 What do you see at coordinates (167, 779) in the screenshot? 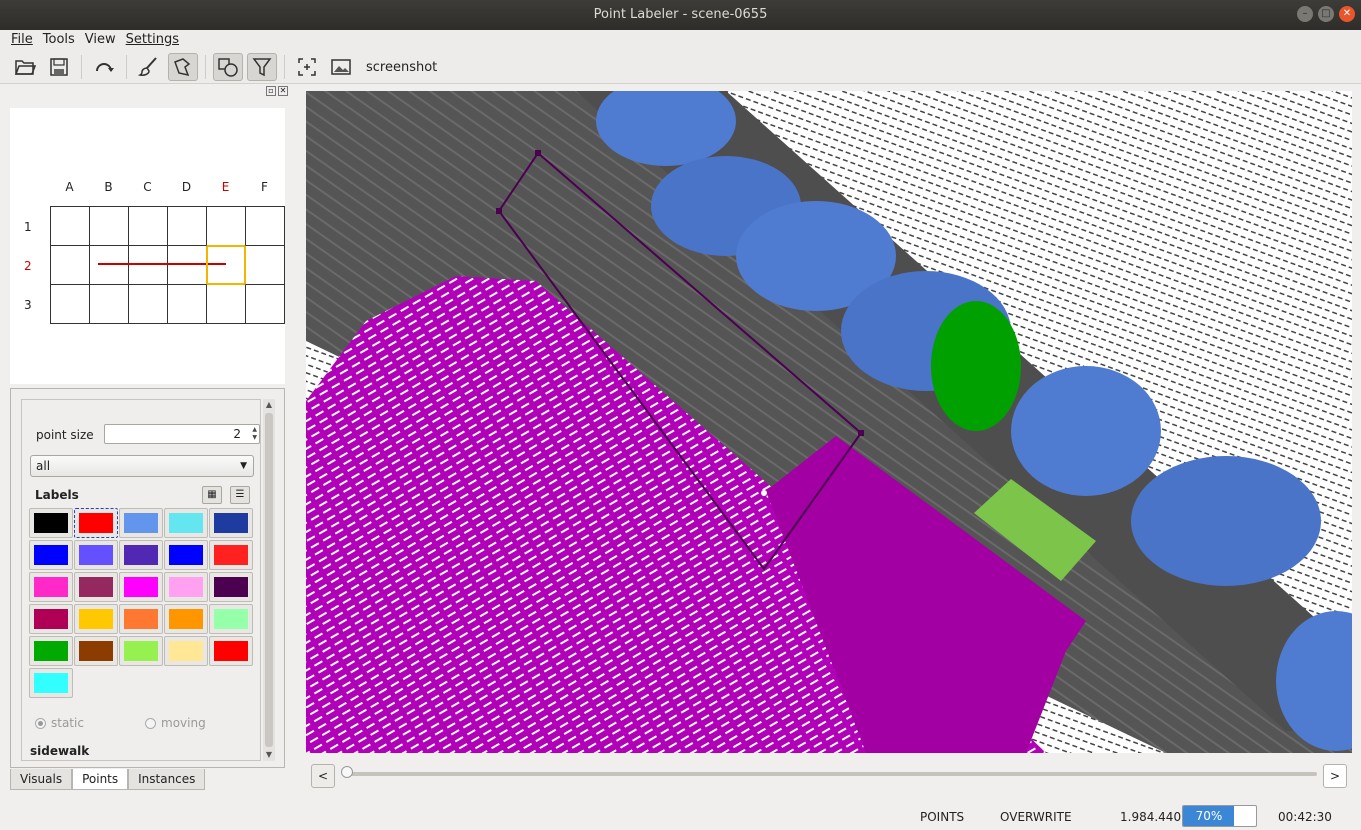
I see `tab-instances: Instances` at bounding box center [167, 779].